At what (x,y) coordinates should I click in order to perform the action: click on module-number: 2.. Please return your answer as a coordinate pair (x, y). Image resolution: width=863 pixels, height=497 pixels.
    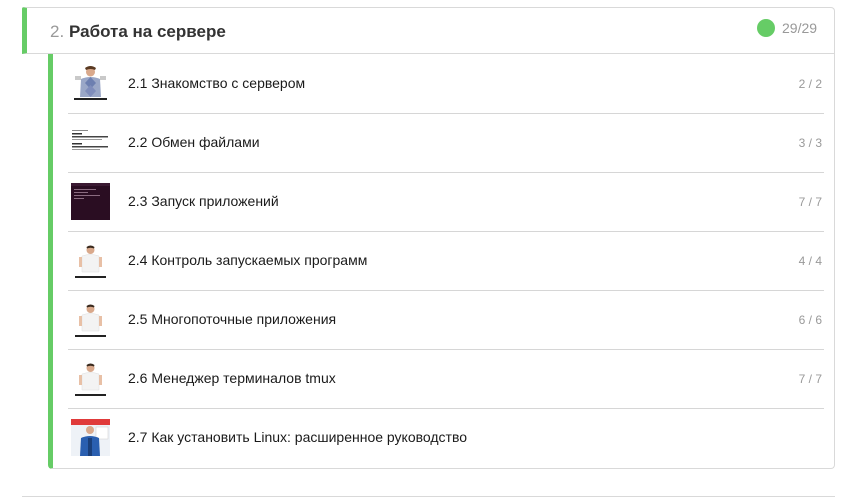
    Looking at the image, I should click on (57, 31).